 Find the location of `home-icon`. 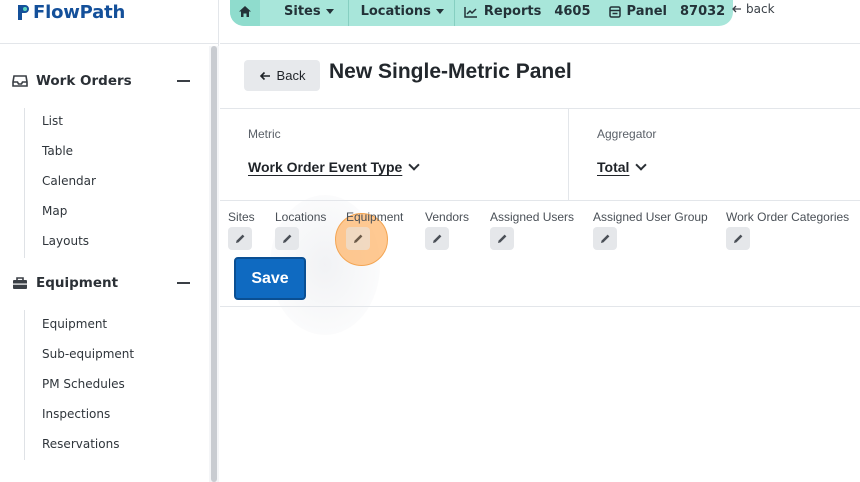

home-icon is located at coordinates (245, 11).